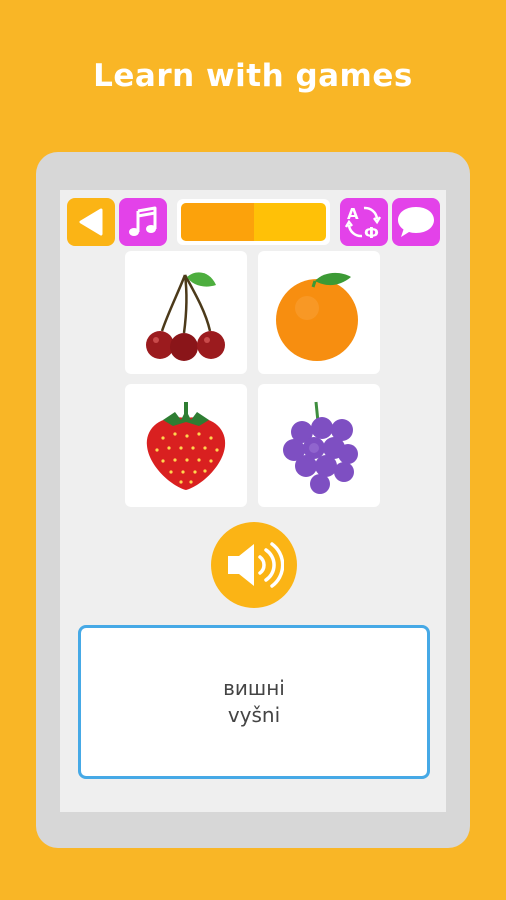  I want to click on answer-native-word: вишні, so click(254, 688).